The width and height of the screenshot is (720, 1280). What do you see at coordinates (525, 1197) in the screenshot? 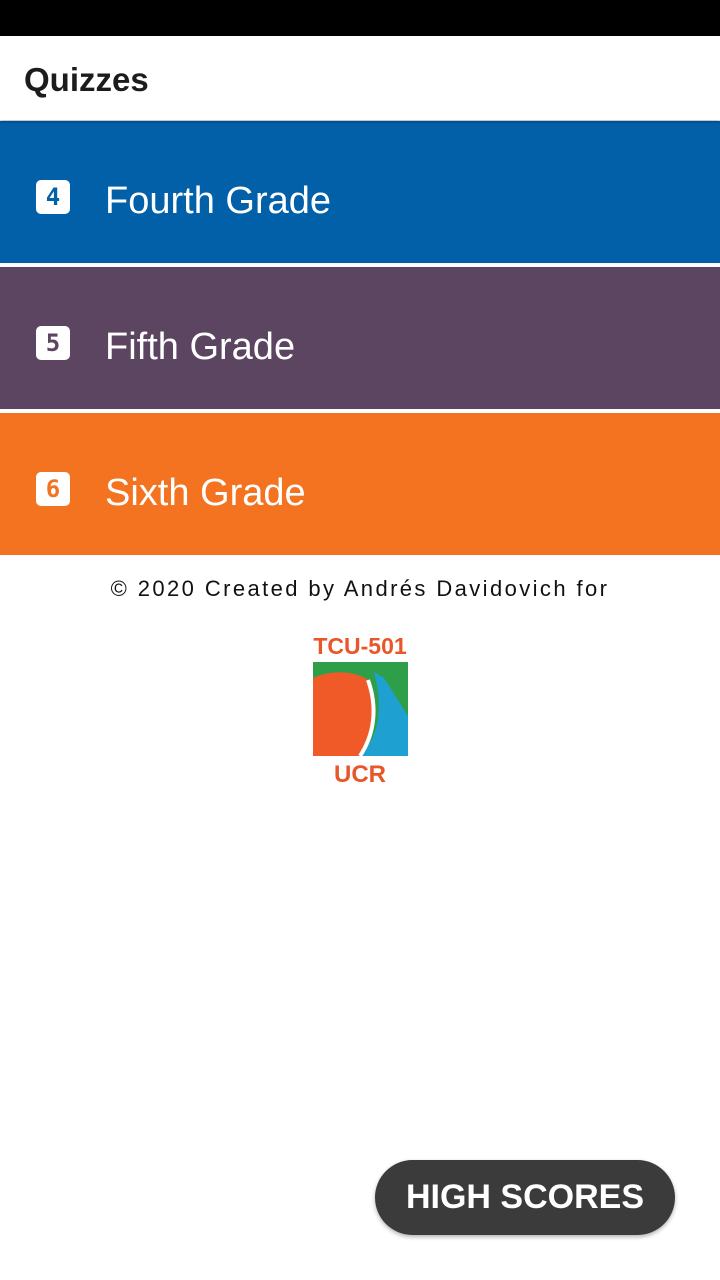
I see `high-scores-button: HIGH SCORES` at bounding box center [525, 1197].